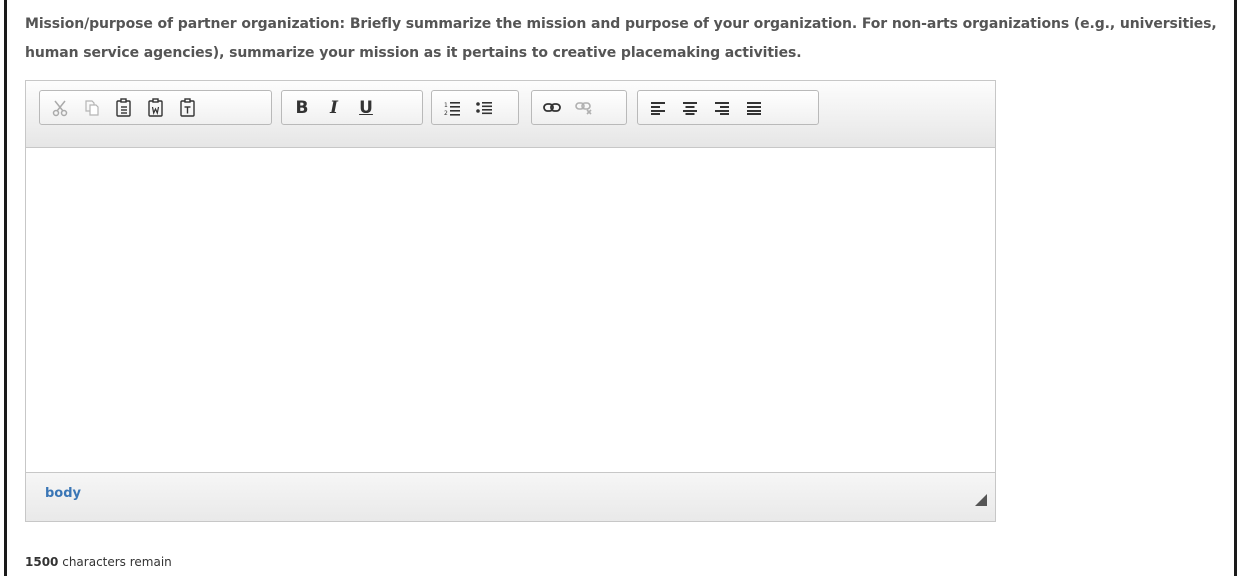 Image resolution: width=1241 pixels, height=576 pixels. I want to click on bold-button: B, so click(302, 108).